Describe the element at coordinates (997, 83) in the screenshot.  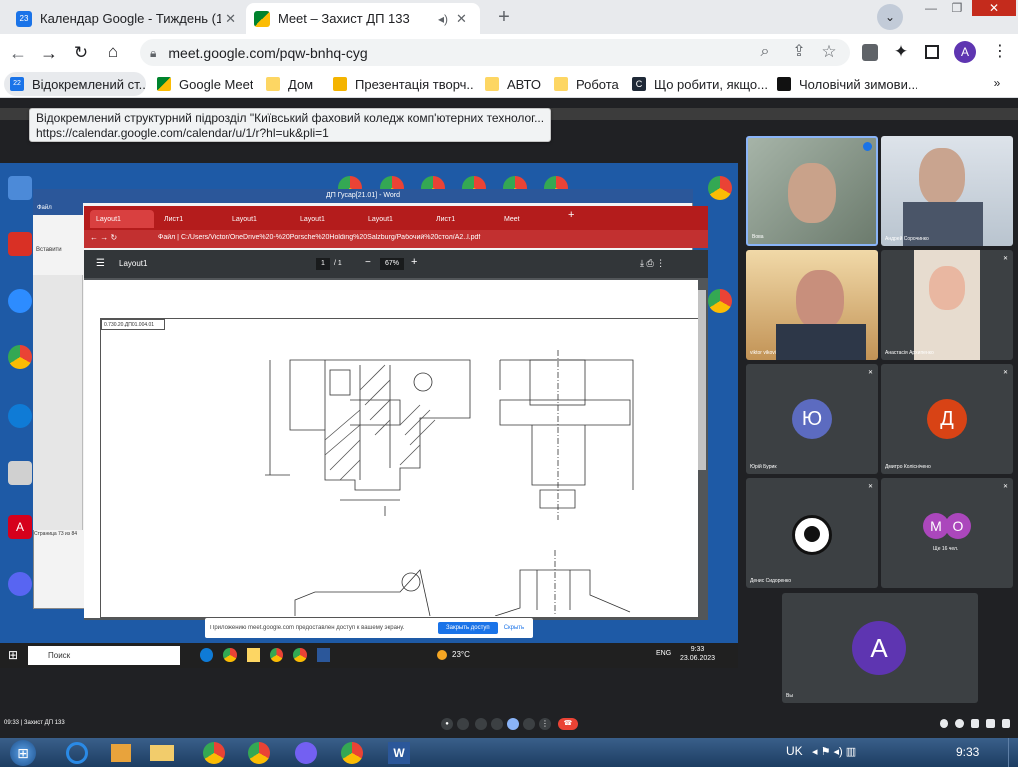
I see `more-bookmarks-icon: »` at that location.